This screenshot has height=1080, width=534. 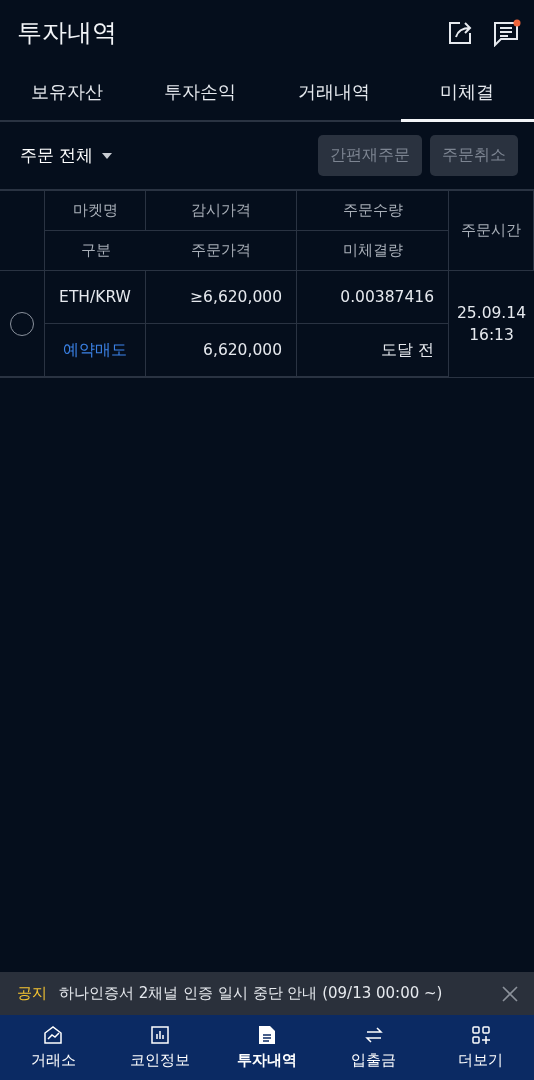 What do you see at coordinates (387, 297) in the screenshot?
I see `table-cell: 0.00387416` at bounding box center [387, 297].